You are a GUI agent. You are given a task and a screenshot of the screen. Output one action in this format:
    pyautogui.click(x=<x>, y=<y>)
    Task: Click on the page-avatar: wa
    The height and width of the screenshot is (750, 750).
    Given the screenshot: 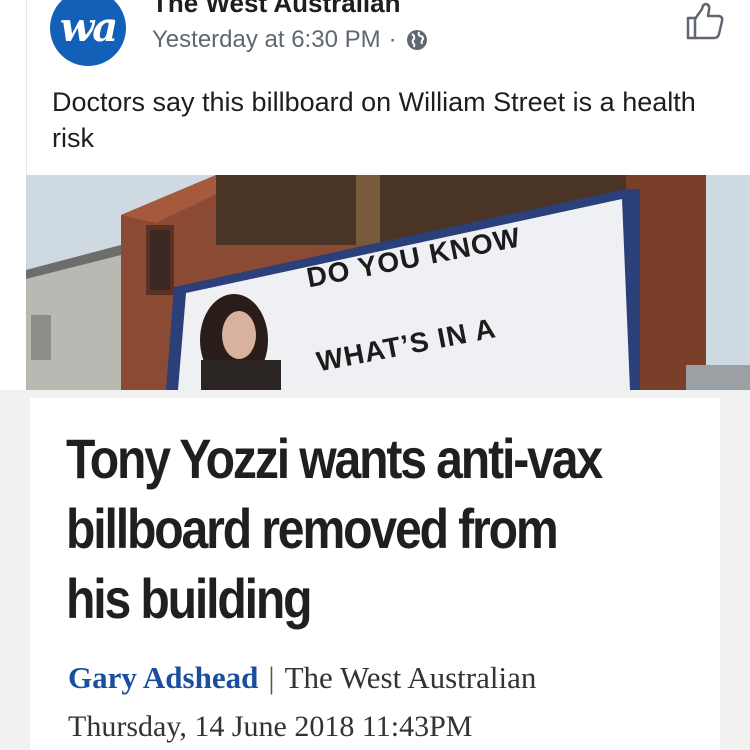 What is the action you would take?
    pyautogui.click(x=88, y=33)
    